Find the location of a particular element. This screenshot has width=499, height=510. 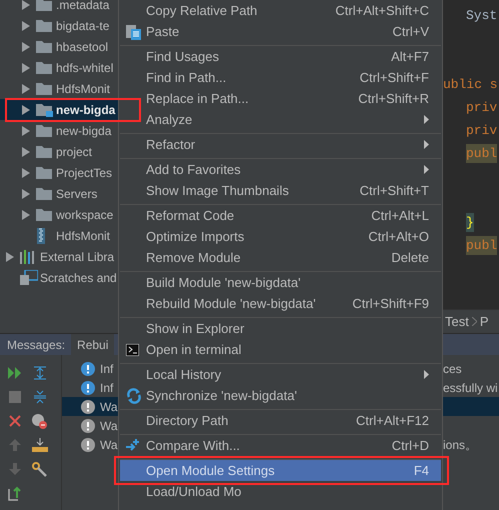

shortcut-label: Ctrl+Shift+T is located at coordinates (394, 191).